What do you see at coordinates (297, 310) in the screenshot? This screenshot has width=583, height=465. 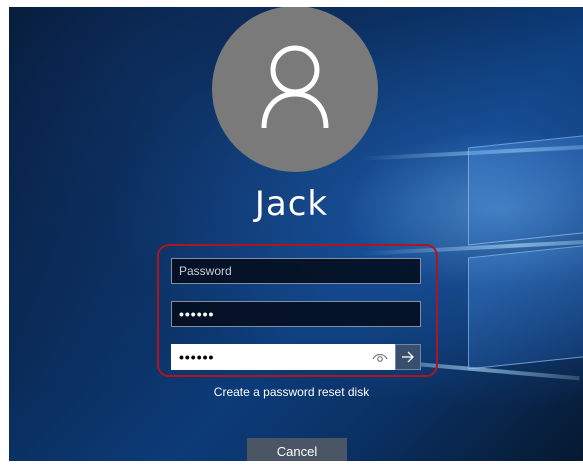 I see `highlight-annotation` at bounding box center [297, 310].